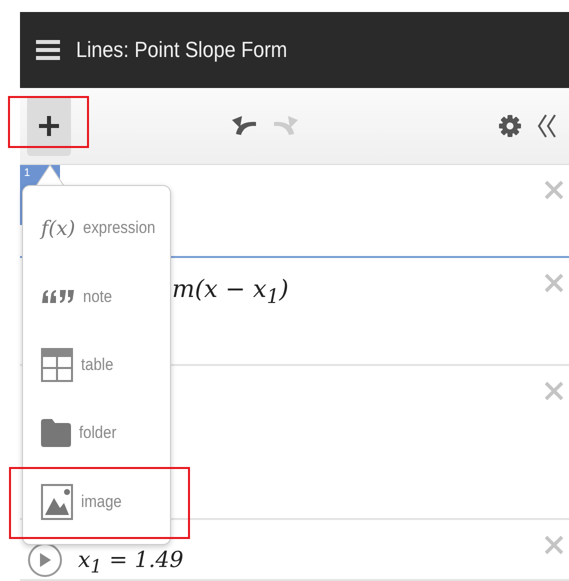 The image size is (569, 581). What do you see at coordinates (56, 433) in the screenshot?
I see `folder-icon` at bounding box center [56, 433].